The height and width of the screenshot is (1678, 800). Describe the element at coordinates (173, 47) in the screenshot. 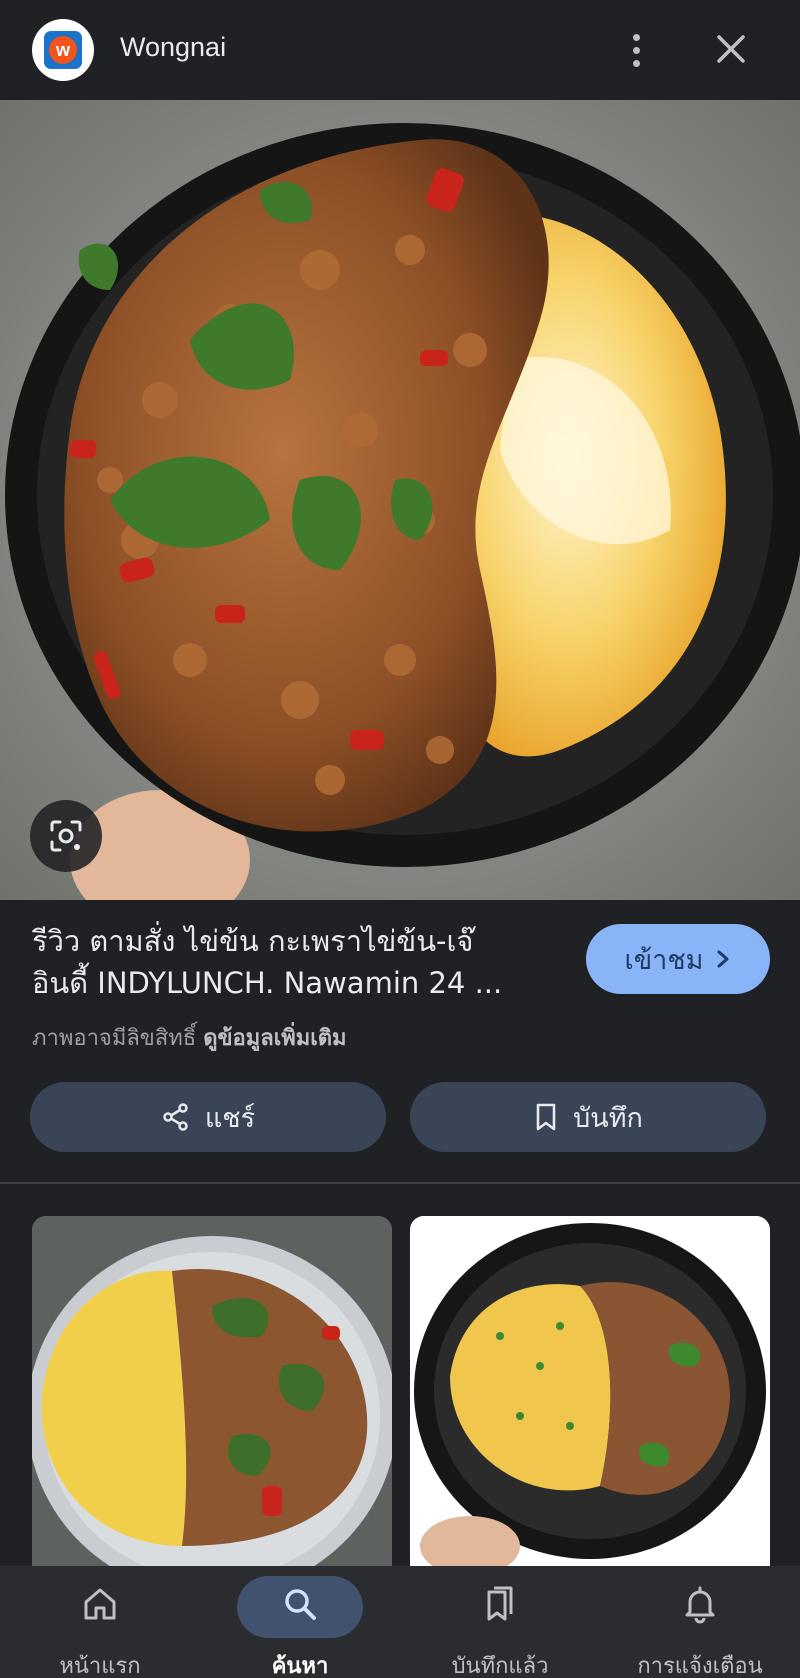

I see `site-name: Wongnai` at that location.